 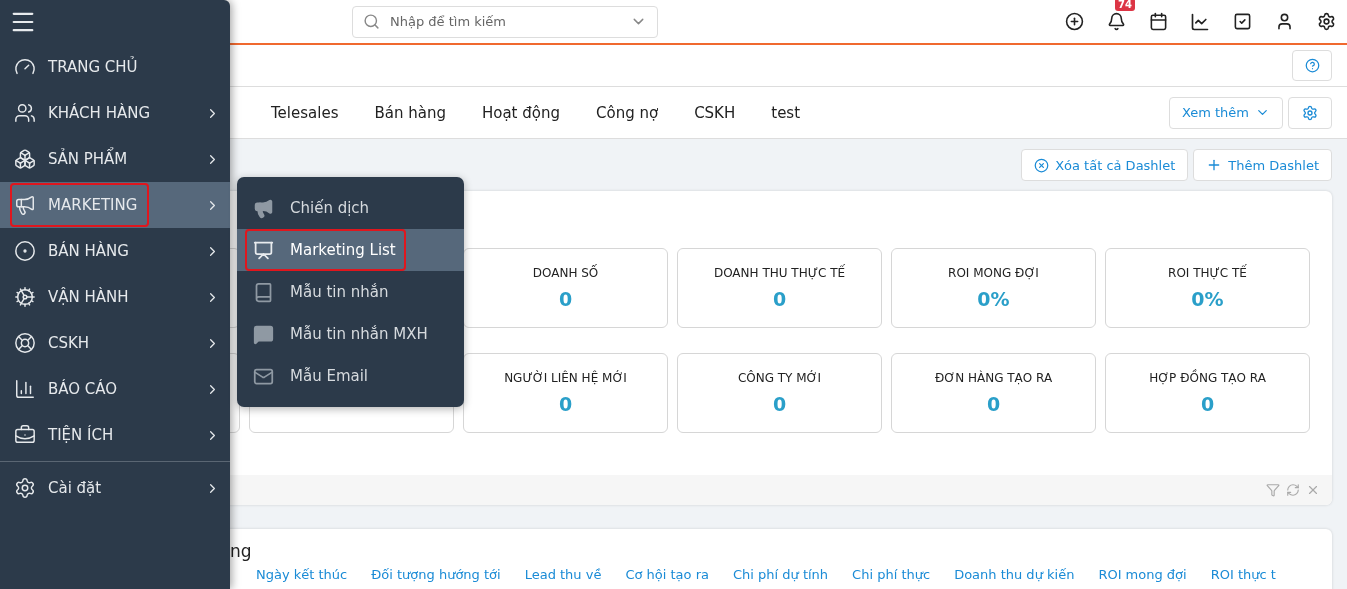 What do you see at coordinates (786, 112) in the screenshot?
I see `tab: test` at bounding box center [786, 112].